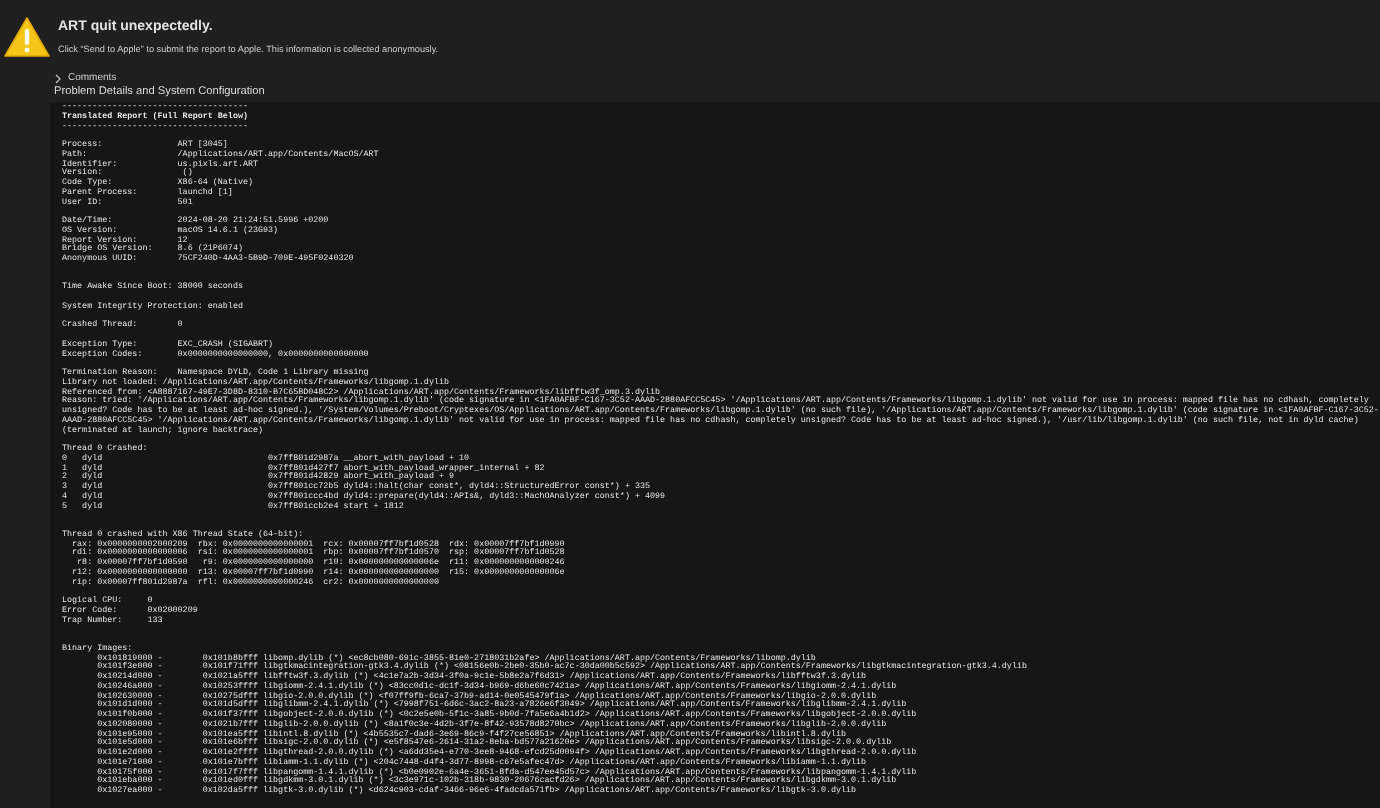  Describe the element at coordinates (58, 78) in the screenshot. I see `chevron-icon` at that location.